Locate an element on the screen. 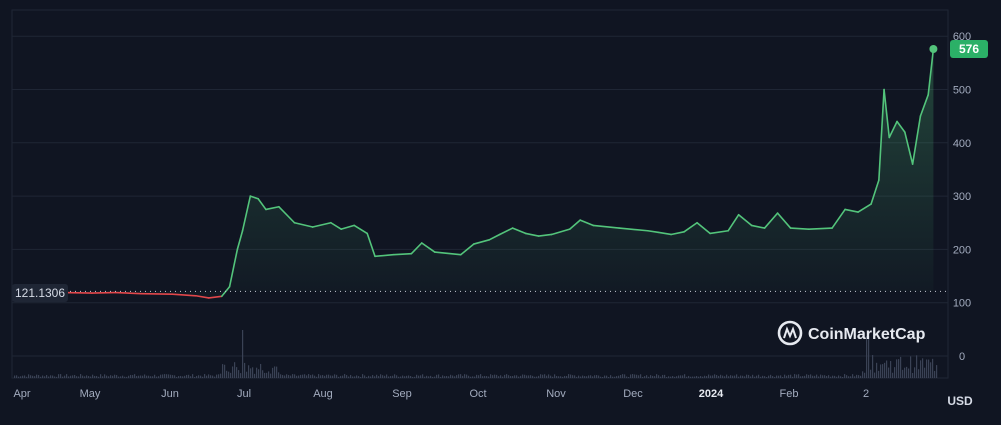 The height and width of the screenshot is (425, 1001). brand-name: CoinMarketCap is located at coordinates (867, 334).